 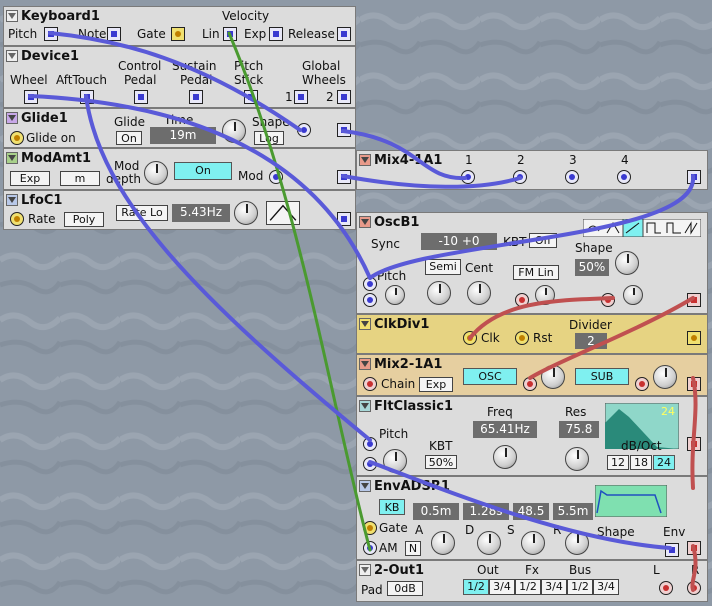 What do you see at coordinates (441, 462) in the screenshot?
I see `kbt-button: 50%` at bounding box center [441, 462].